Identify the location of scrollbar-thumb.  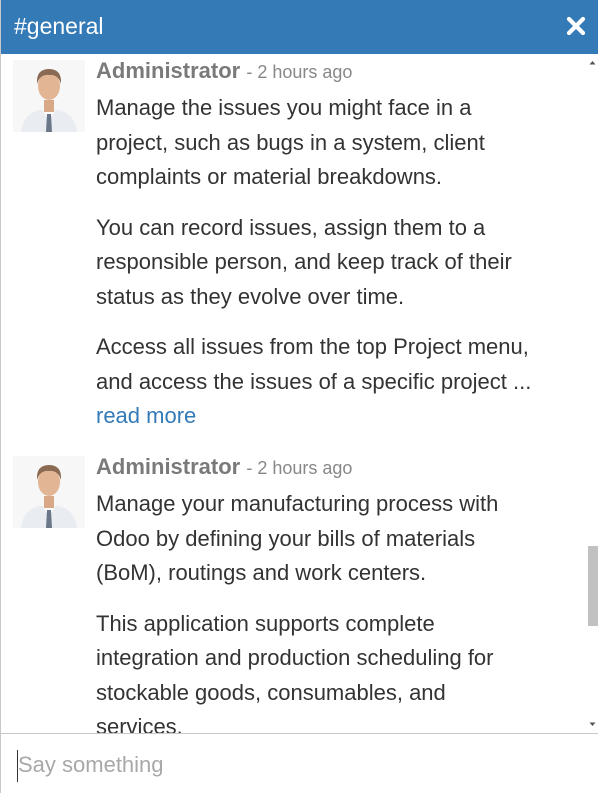
(593, 586).